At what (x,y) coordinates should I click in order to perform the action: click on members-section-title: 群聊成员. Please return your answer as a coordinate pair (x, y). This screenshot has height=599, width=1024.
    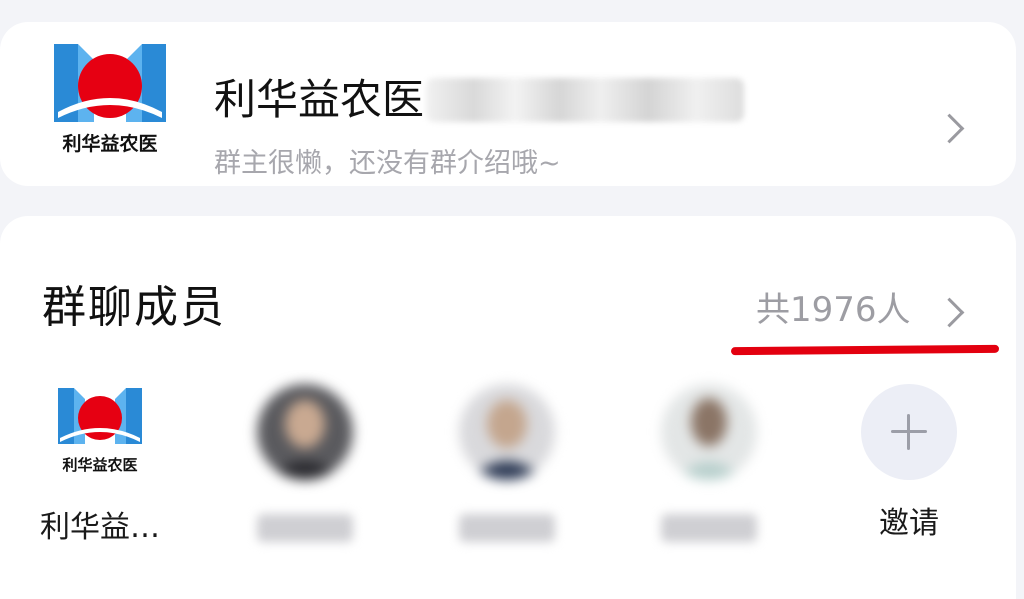
    Looking at the image, I should click on (134, 307).